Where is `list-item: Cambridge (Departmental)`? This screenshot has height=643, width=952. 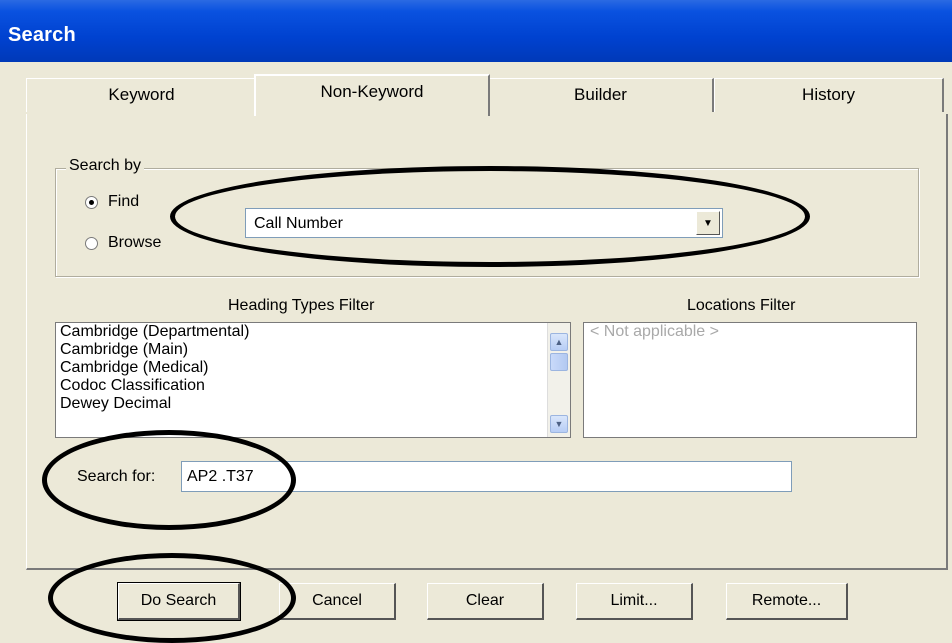
list-item: Cambridge (Departmental) is located at coordinates (313, 332).